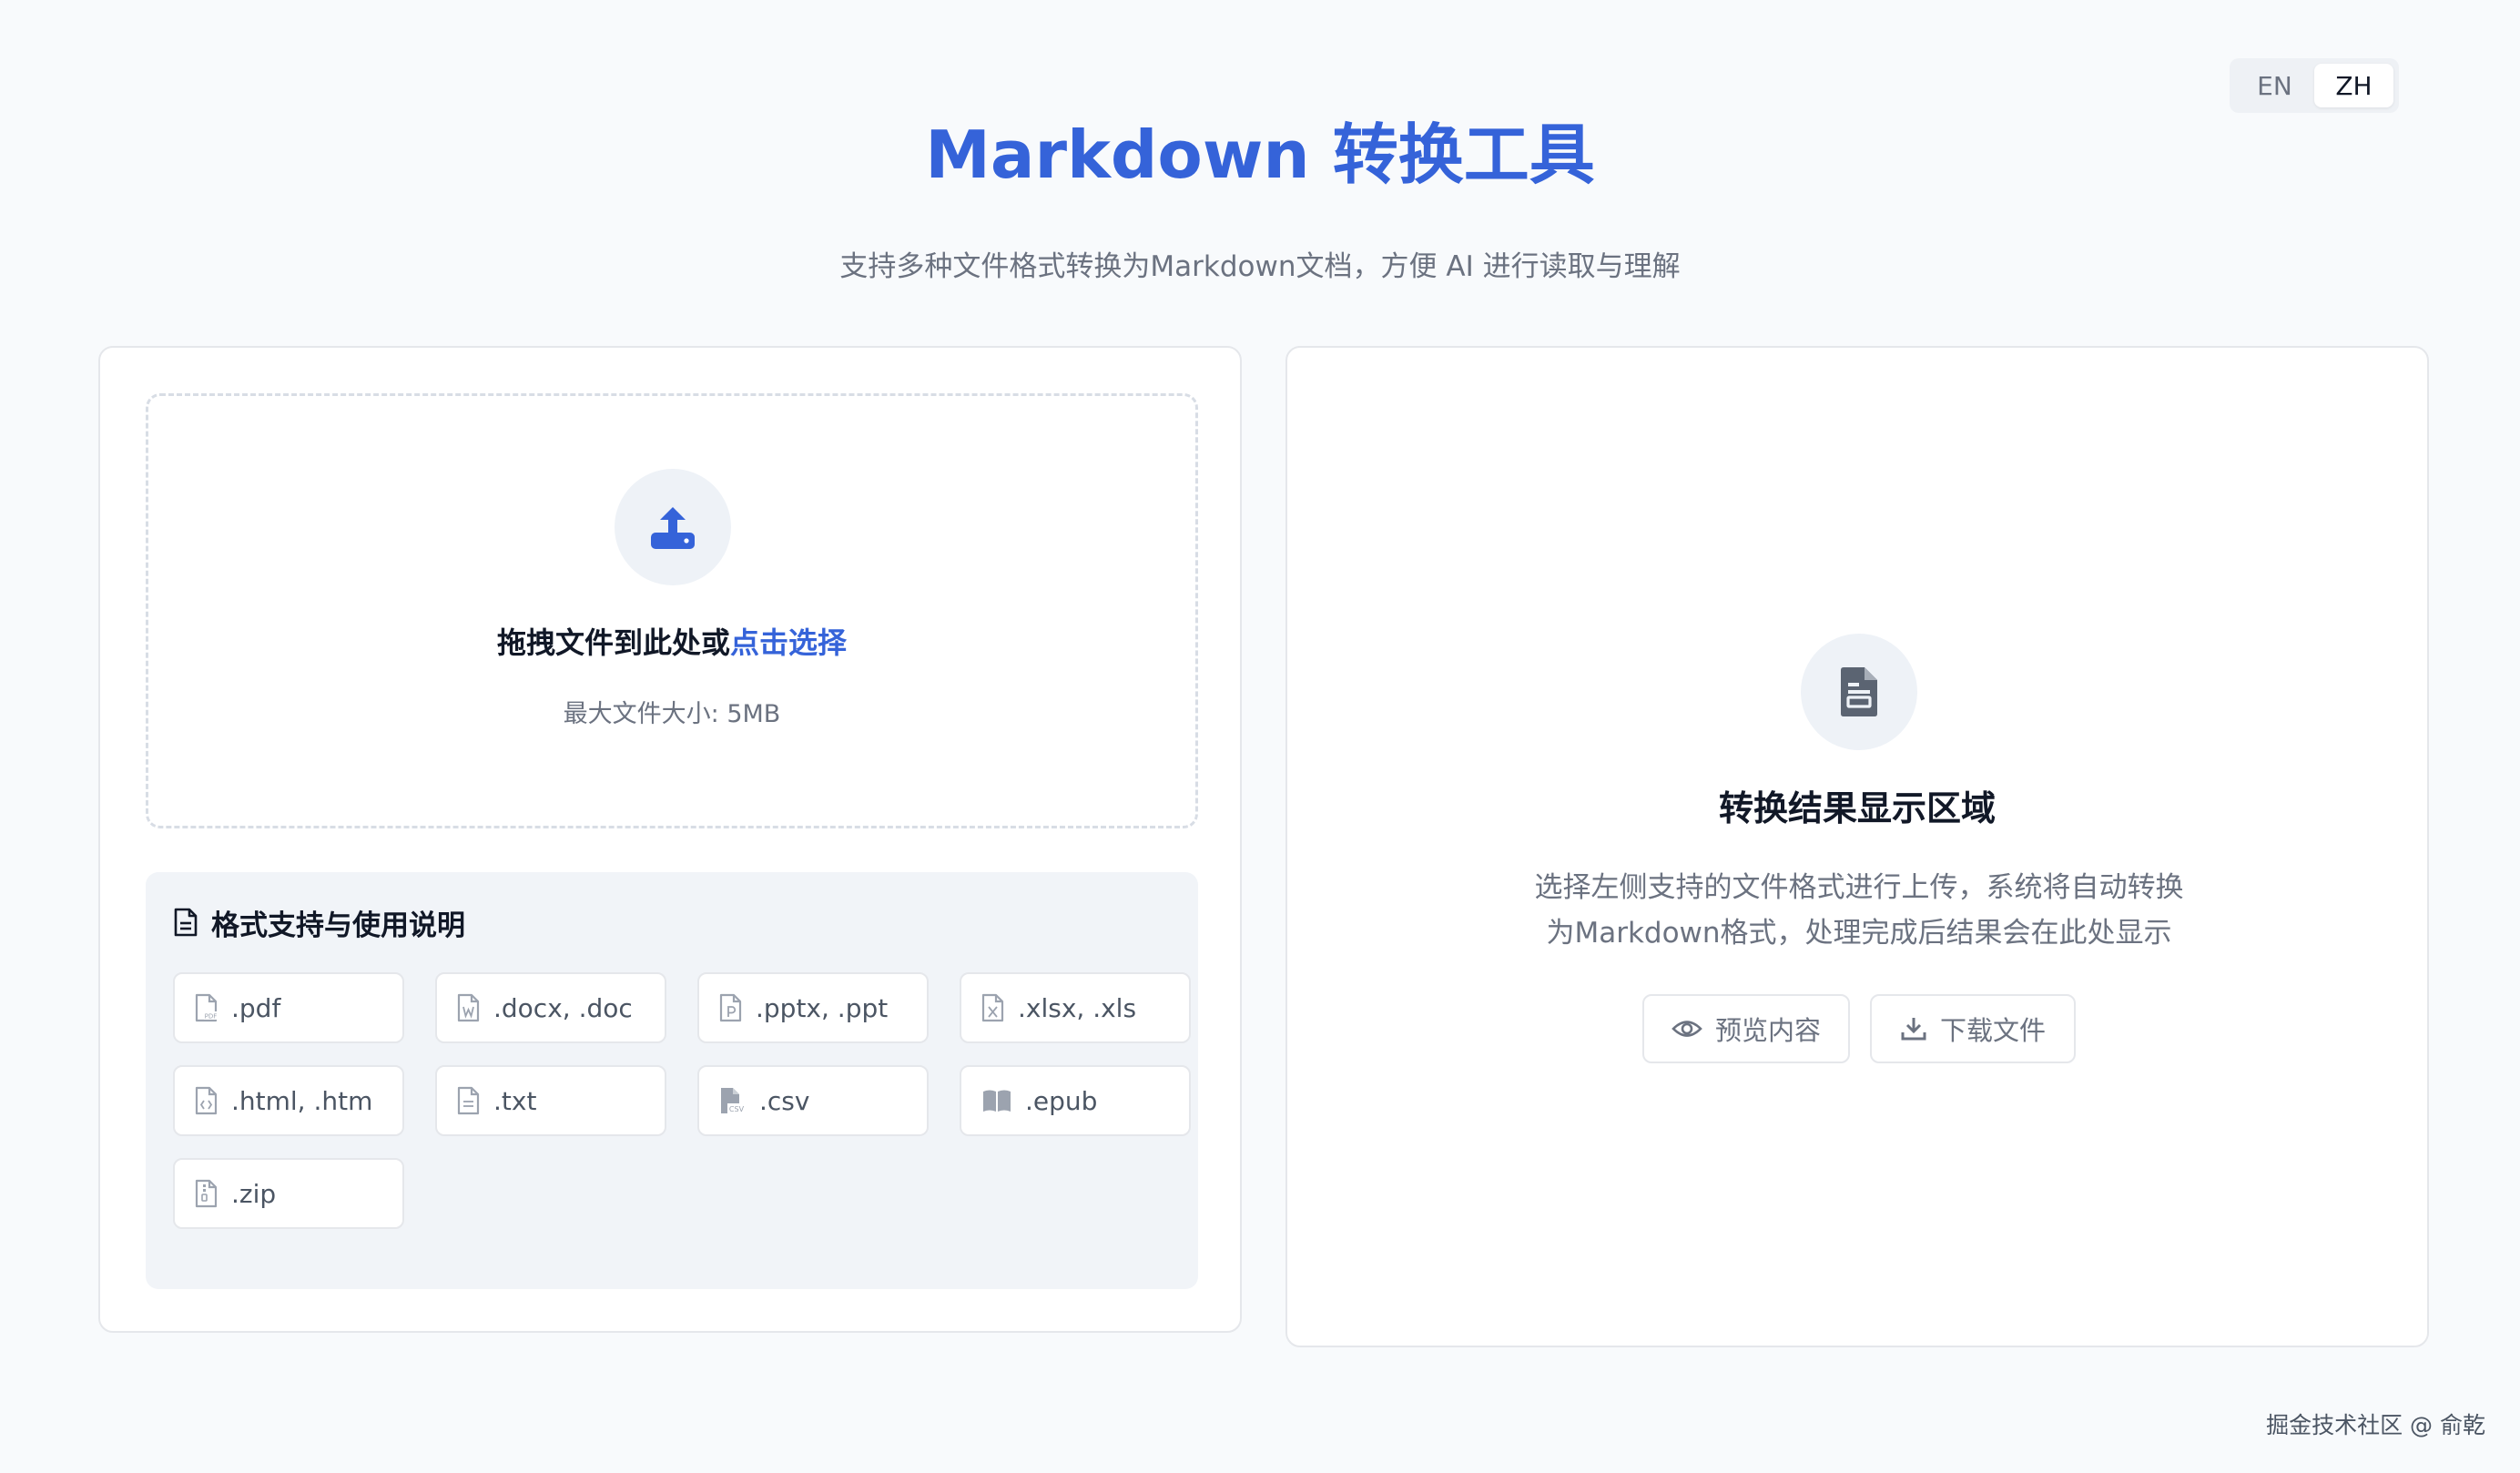 This screenshot has width=2520, height=1473. Describe the element at coordinates (468, 1100) in the screenshot. I see `file-text-icon` at that location.